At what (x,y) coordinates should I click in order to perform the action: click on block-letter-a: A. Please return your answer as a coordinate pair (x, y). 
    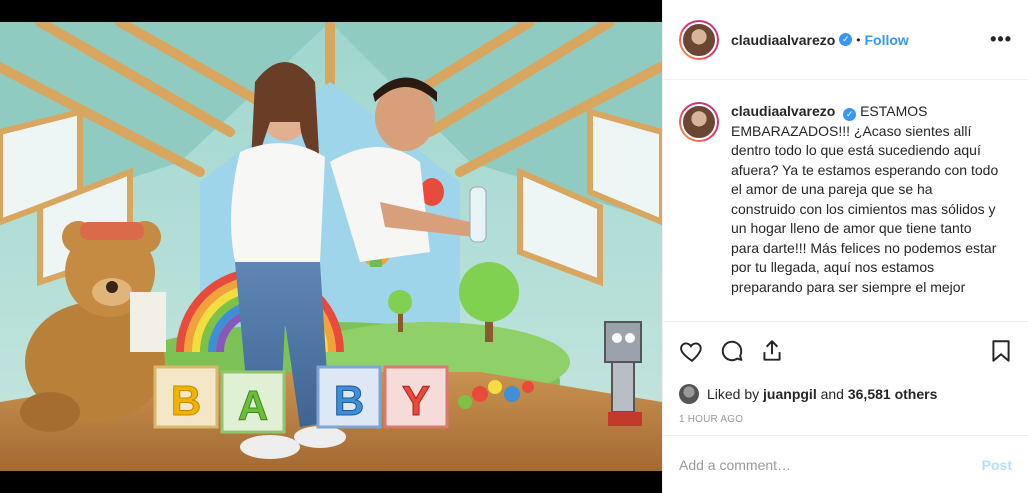
    Looking at the image, I should click on (253, 405).